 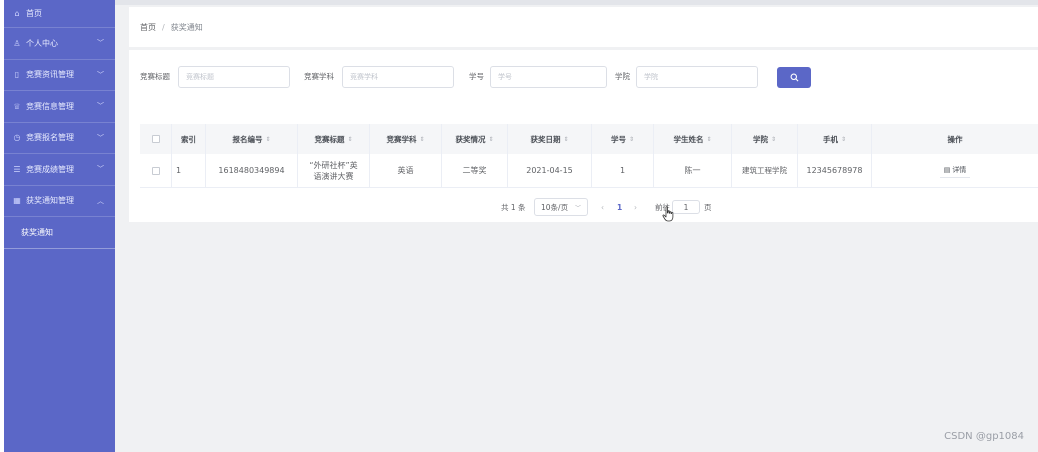 I want to click on search-button, so click(x=794, y=77).